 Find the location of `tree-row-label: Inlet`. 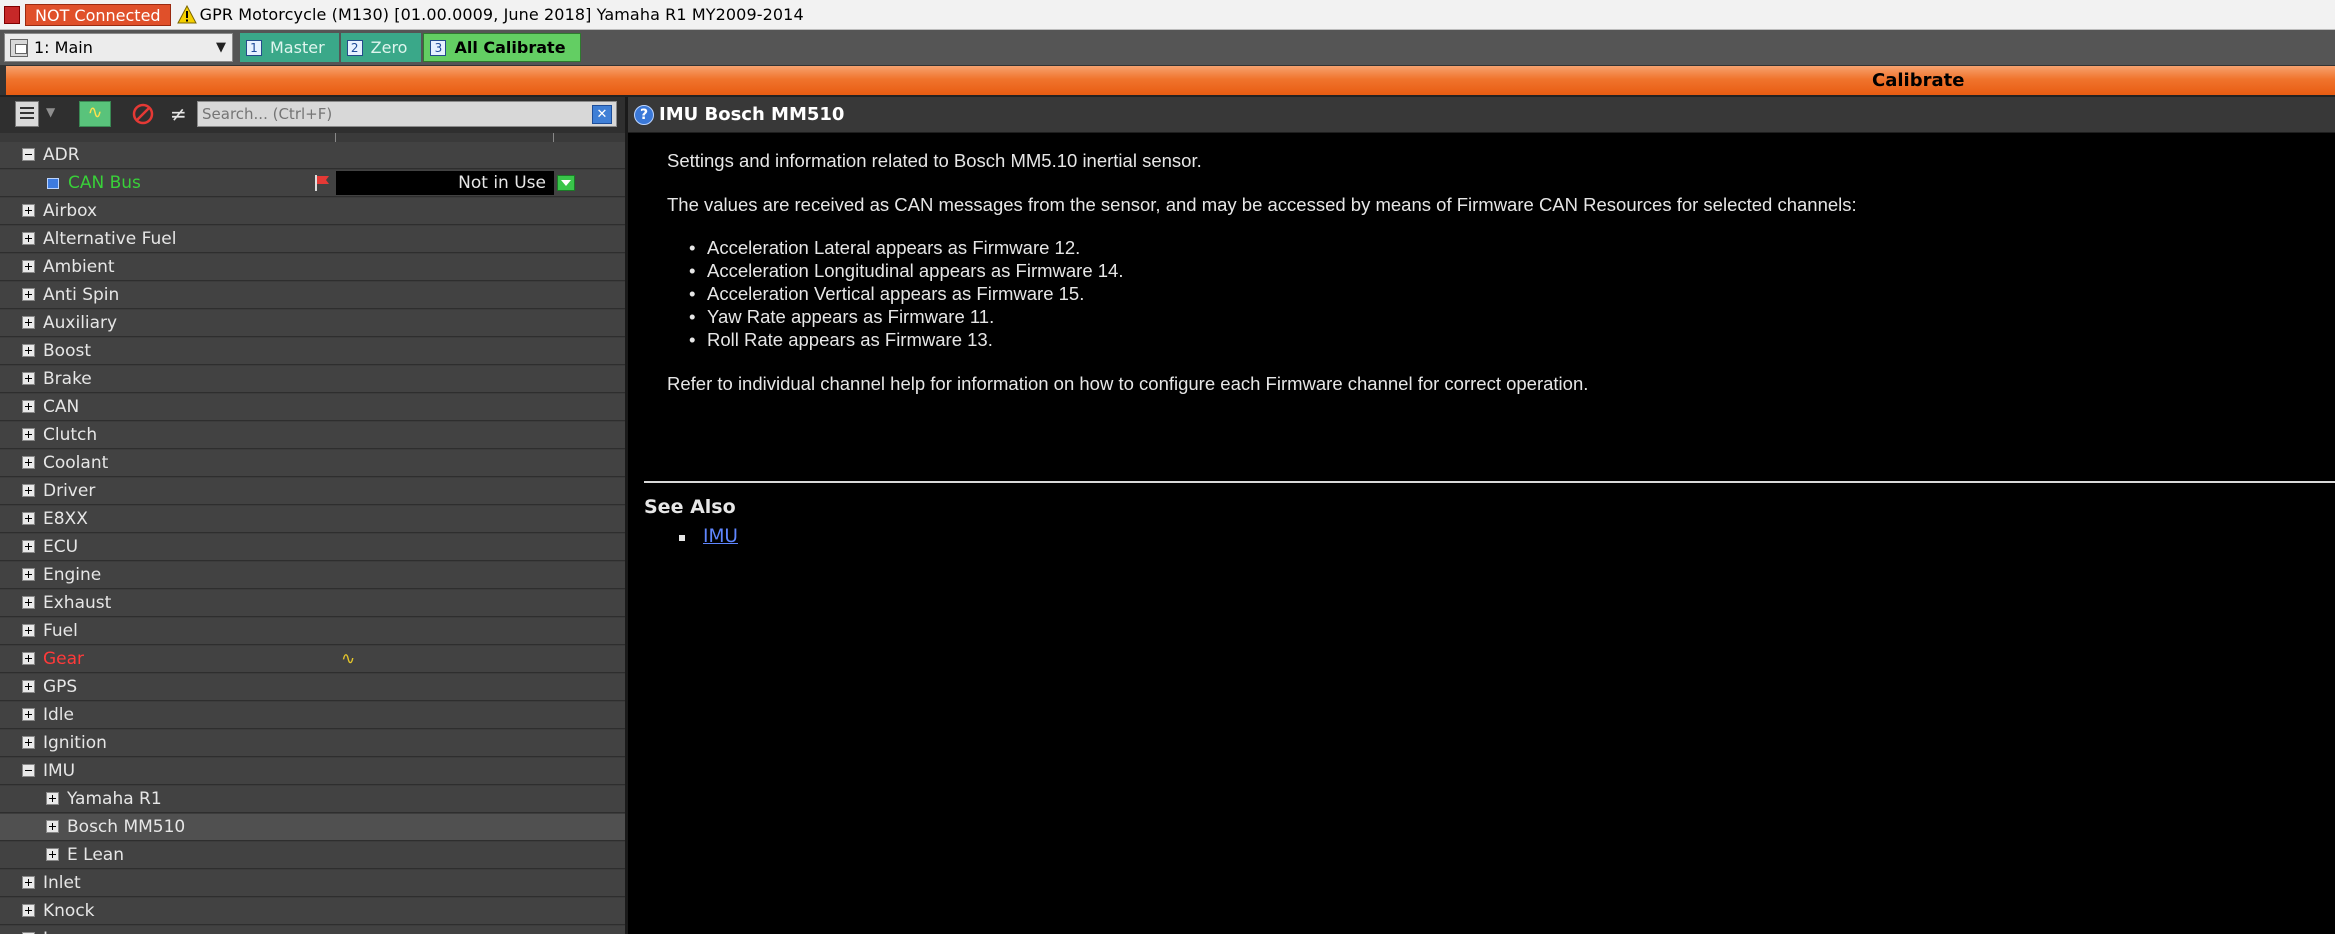

tree-row-label: Inlet is located at coordinates (62, 883).